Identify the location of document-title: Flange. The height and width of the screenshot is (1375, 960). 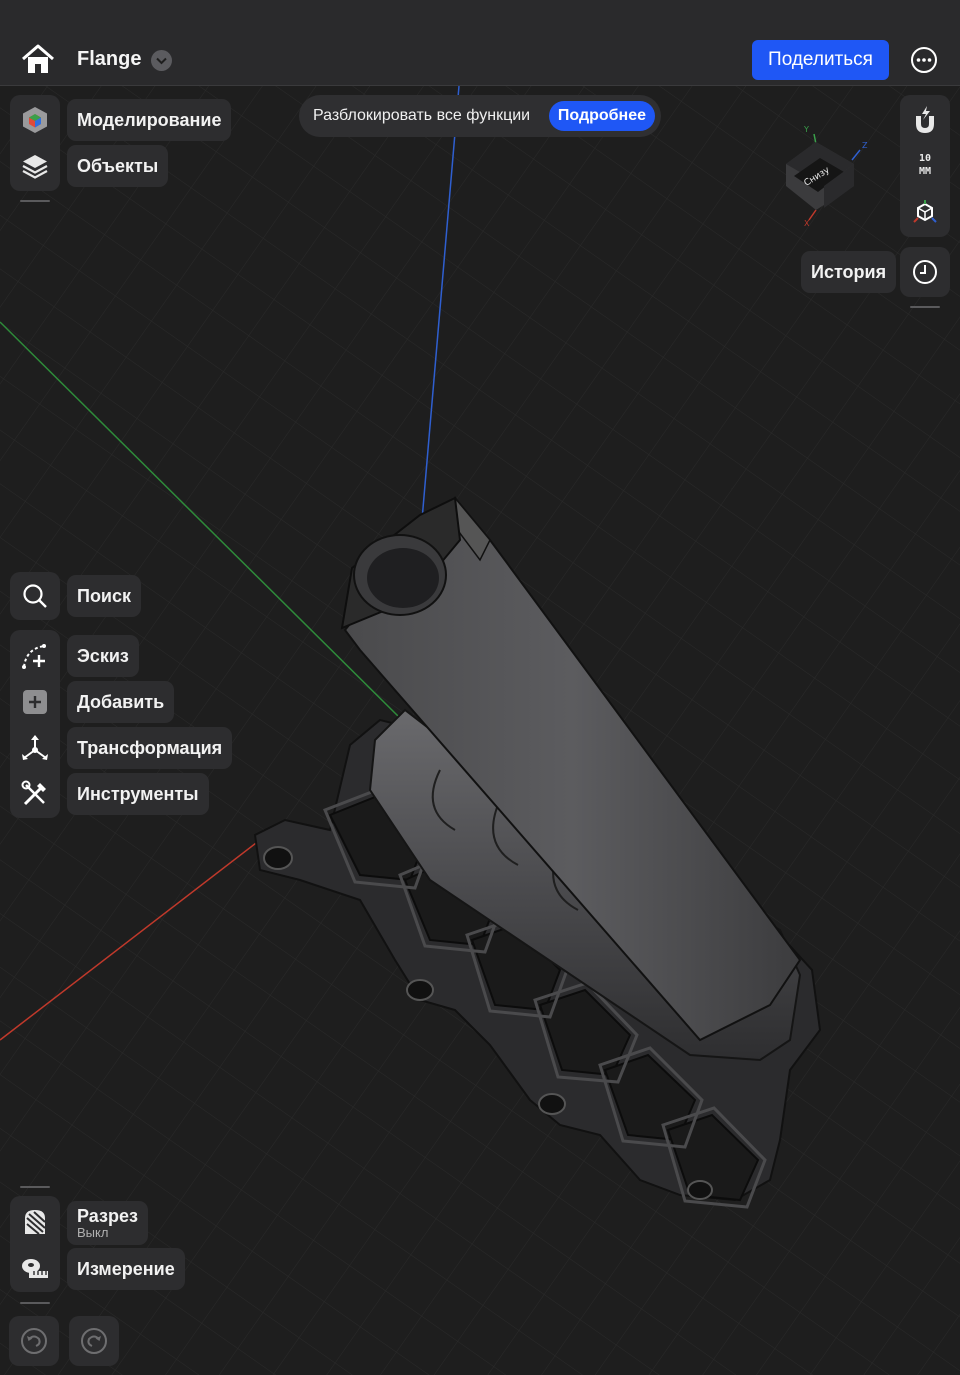
(109, 59).